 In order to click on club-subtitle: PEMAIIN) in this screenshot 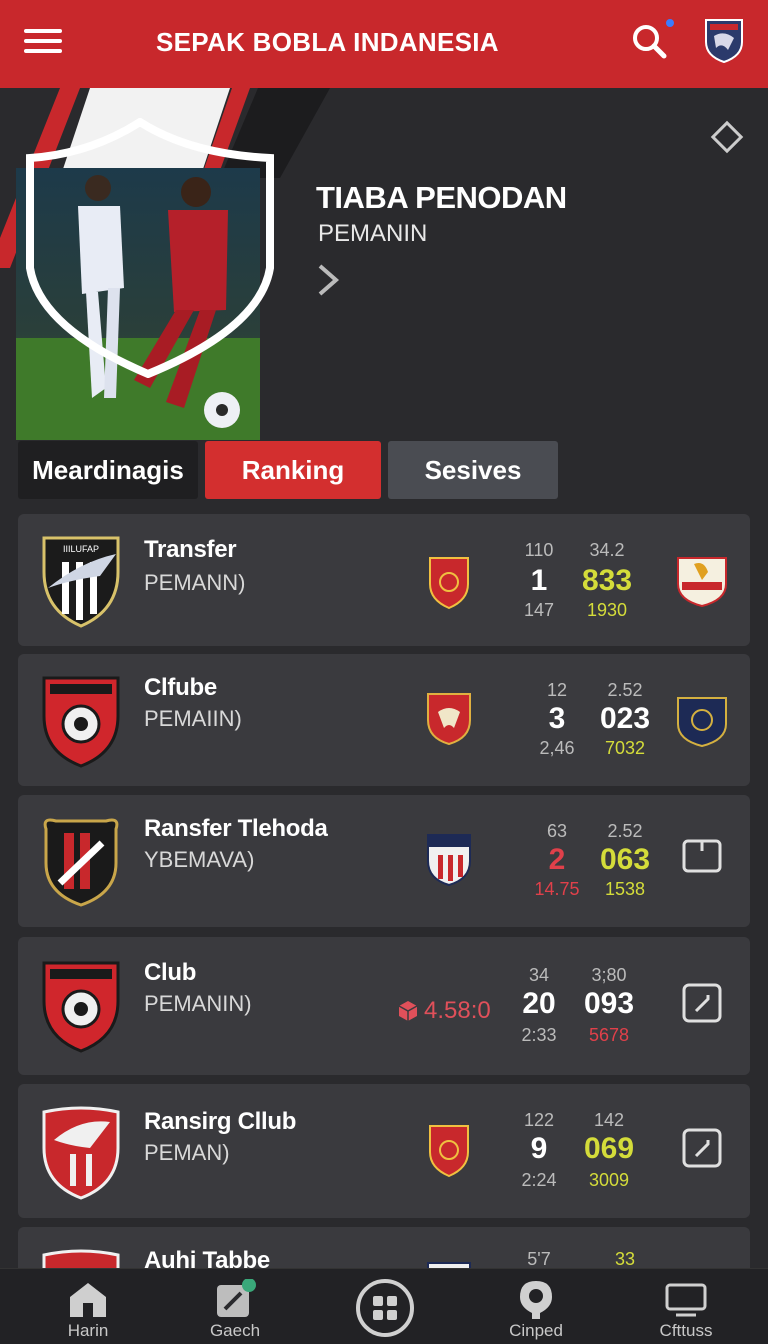, I will do `click(193, 718)`.